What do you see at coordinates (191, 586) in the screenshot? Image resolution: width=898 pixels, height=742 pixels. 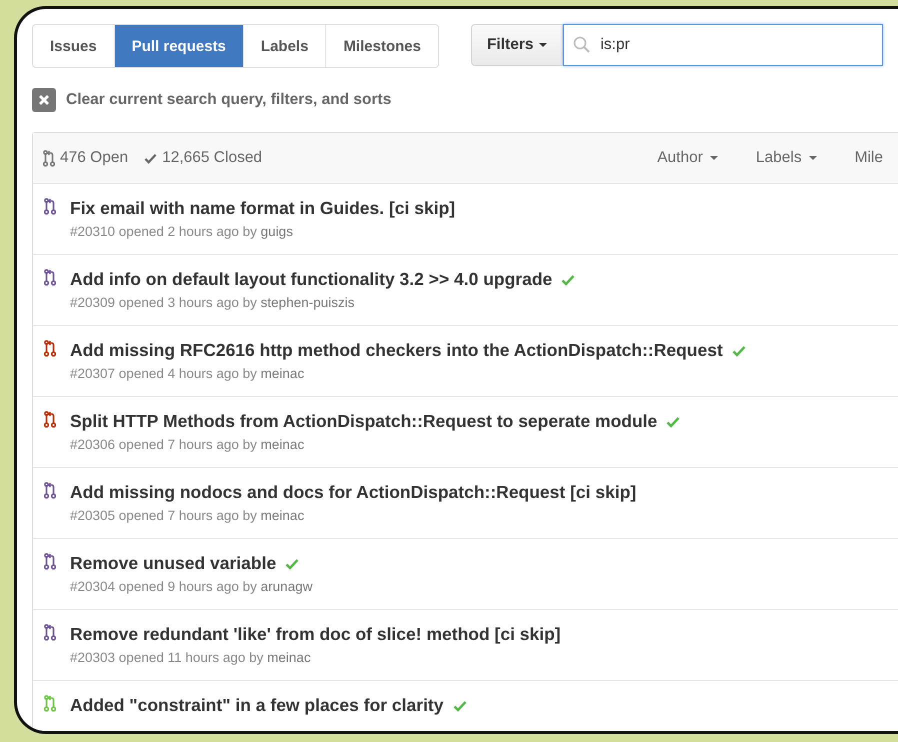 I see `pull-request-meta: #20304 opened 9 hours ago by arunagw` at bounding box center [191, 586].